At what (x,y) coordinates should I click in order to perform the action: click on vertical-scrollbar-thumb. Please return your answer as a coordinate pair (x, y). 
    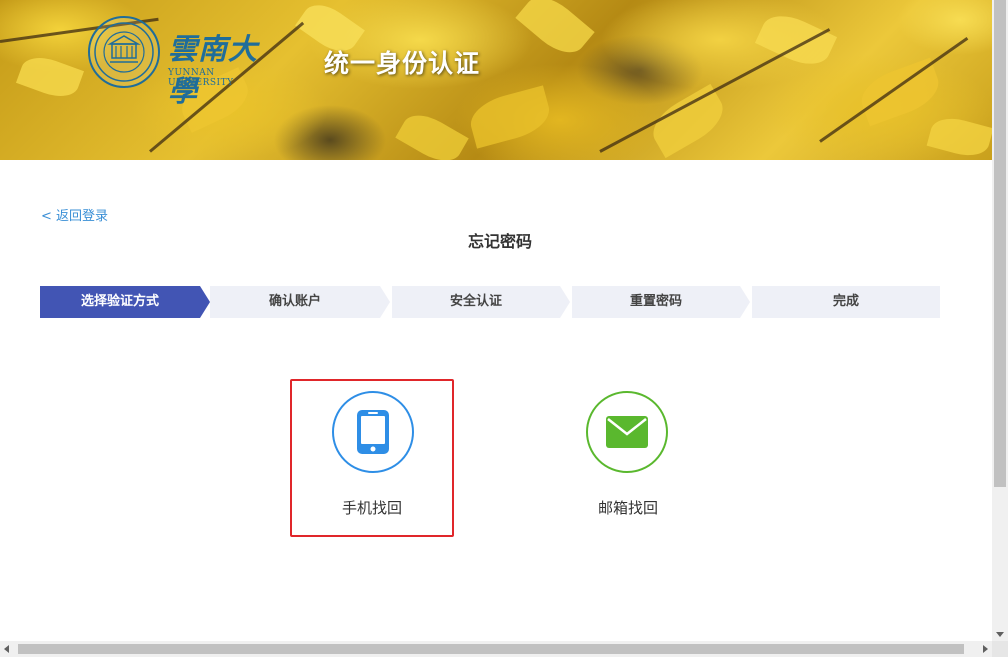
    Looking at the image, I should click on (1000, 243).